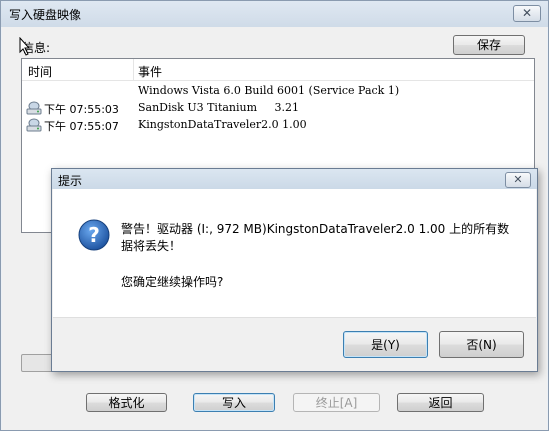 Image resolution: width=549 pixels, height=431 pixels. What do you see at coordinates (40, 71) in the screenshot?
I see `column-header-time: 时间` at bounding box center [40, 71].